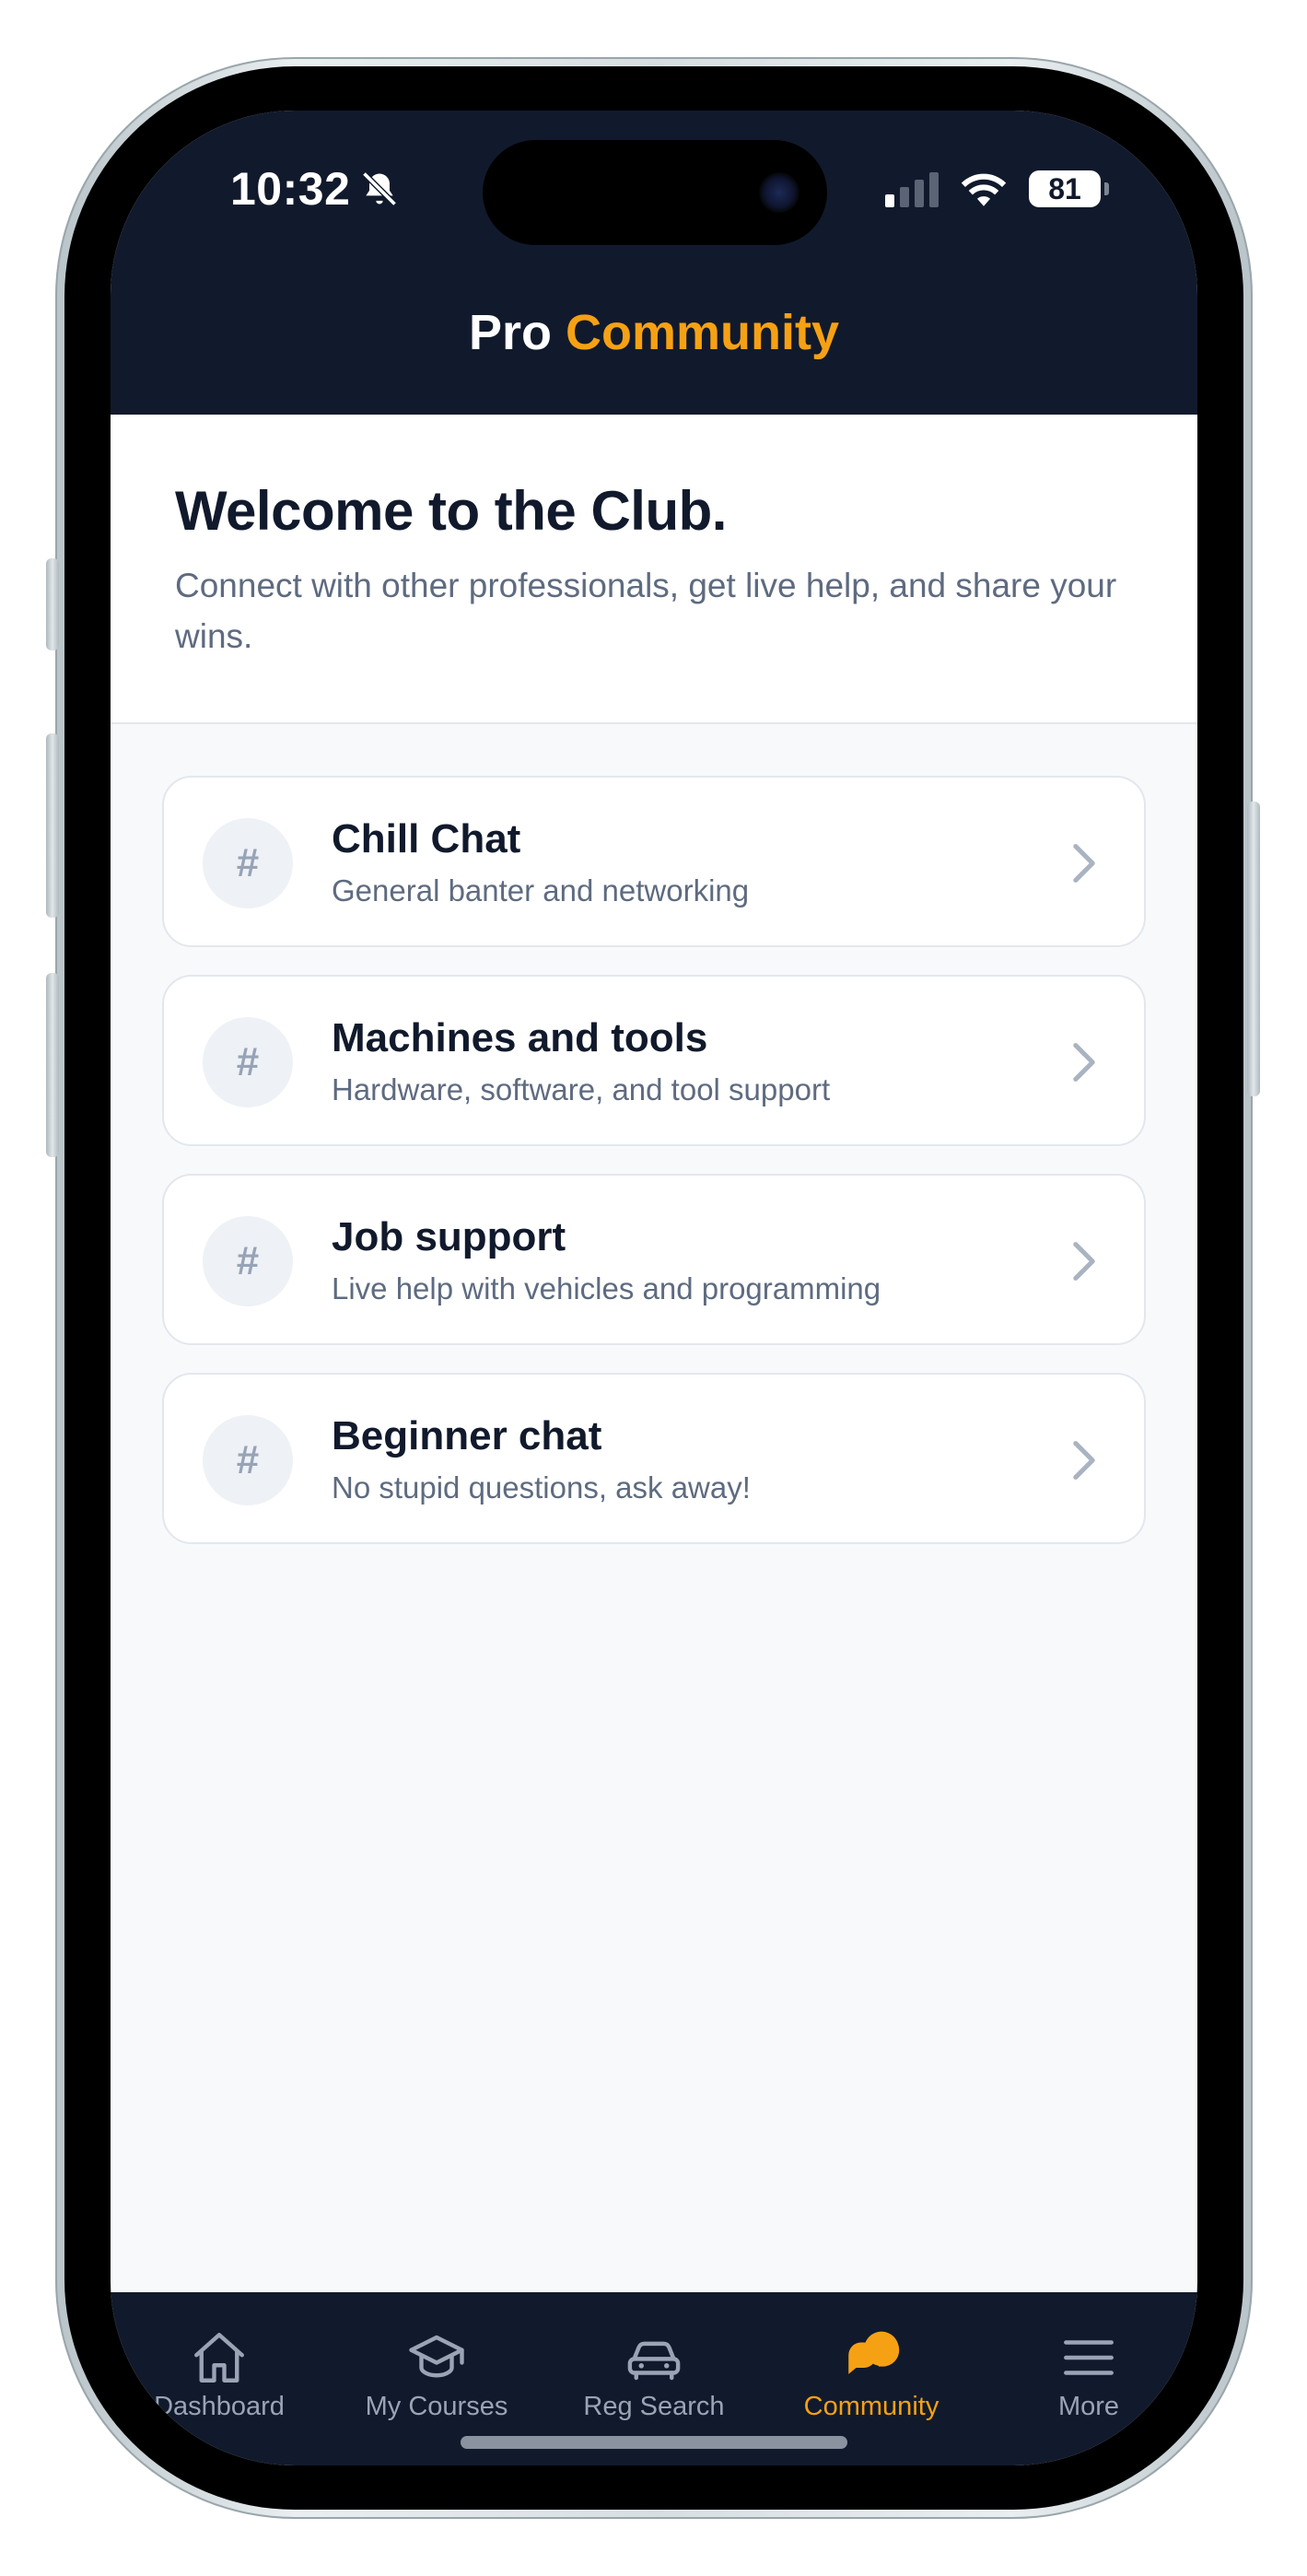 Image resolution: width=1307 pixels, height=2576 pixels. What do you see at coordinates (219, 2406) in the screenshot?
I see `tab-label: Dashboard` at bounding box center [219, 2406].